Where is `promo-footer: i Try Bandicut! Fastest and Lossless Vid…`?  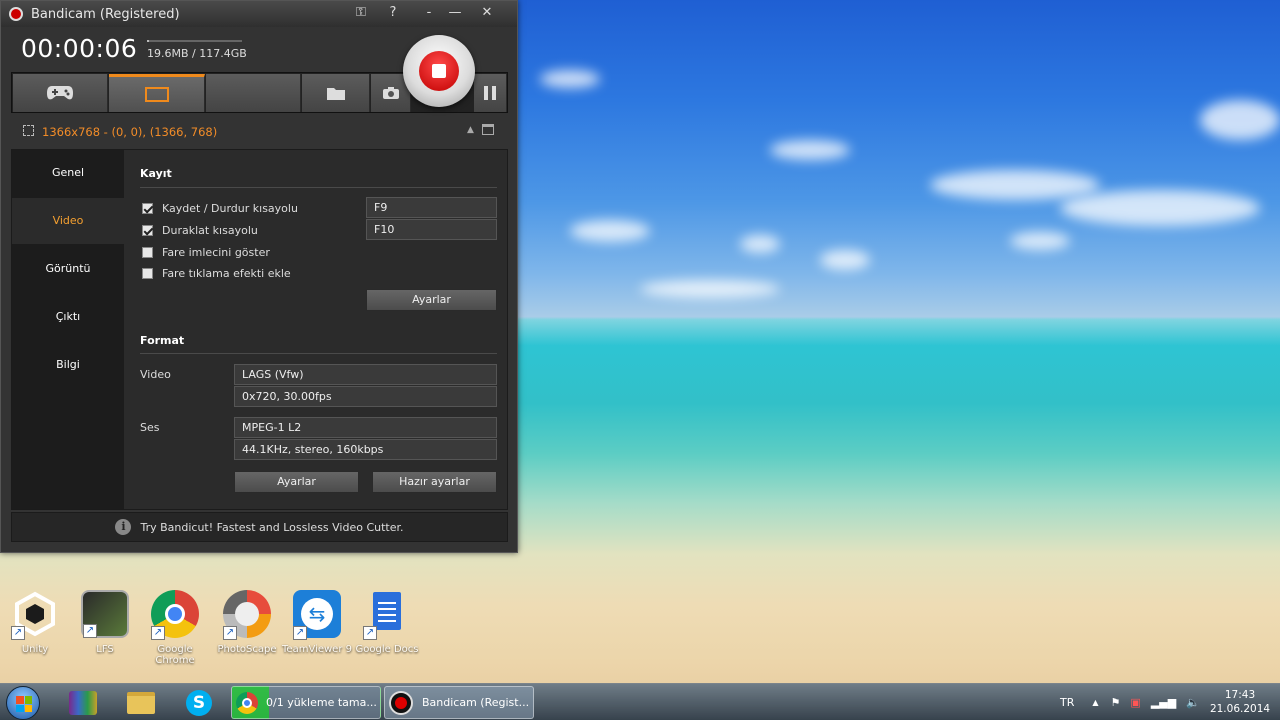
promo-footer: i Try Bandicut! Fastest and Lossless Vid… is located at coordinates (259, 527).